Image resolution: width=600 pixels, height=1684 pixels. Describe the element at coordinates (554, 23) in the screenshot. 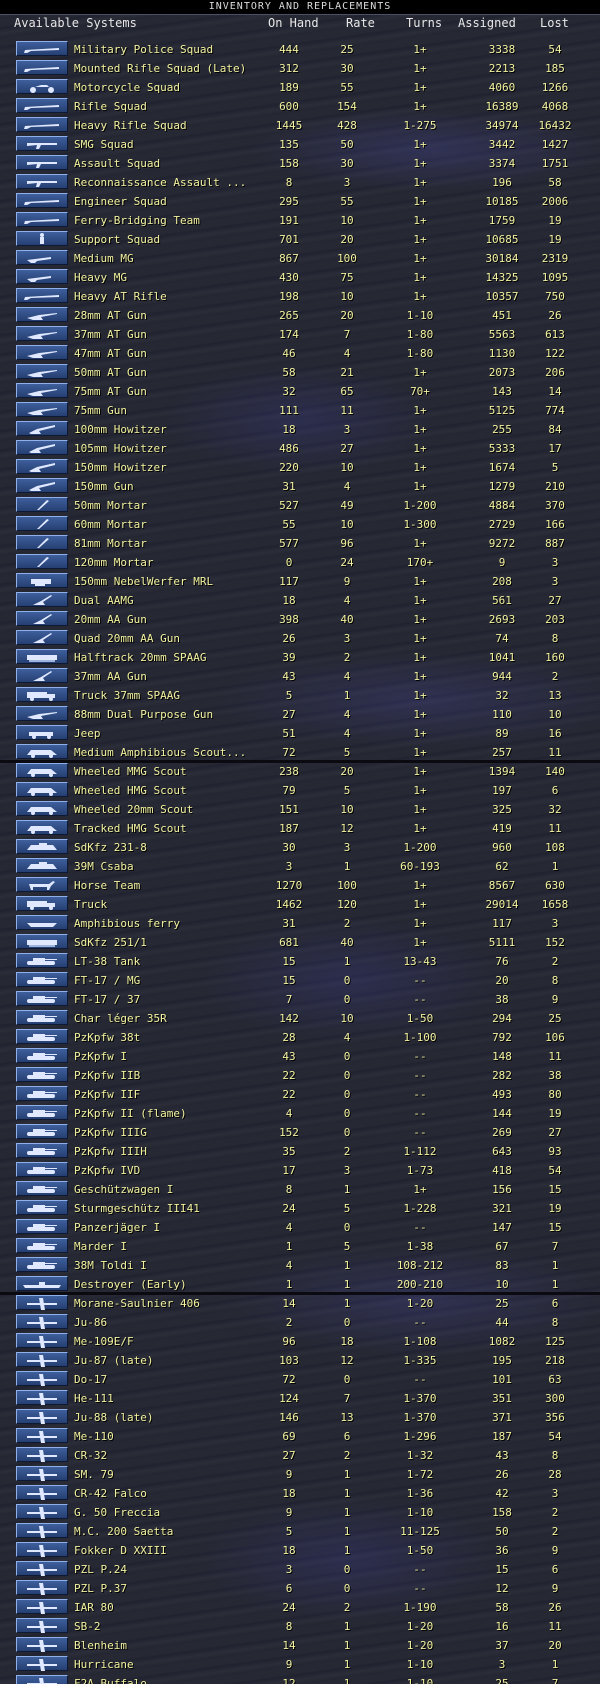

I see `column-header-lost: Lost` at that location.